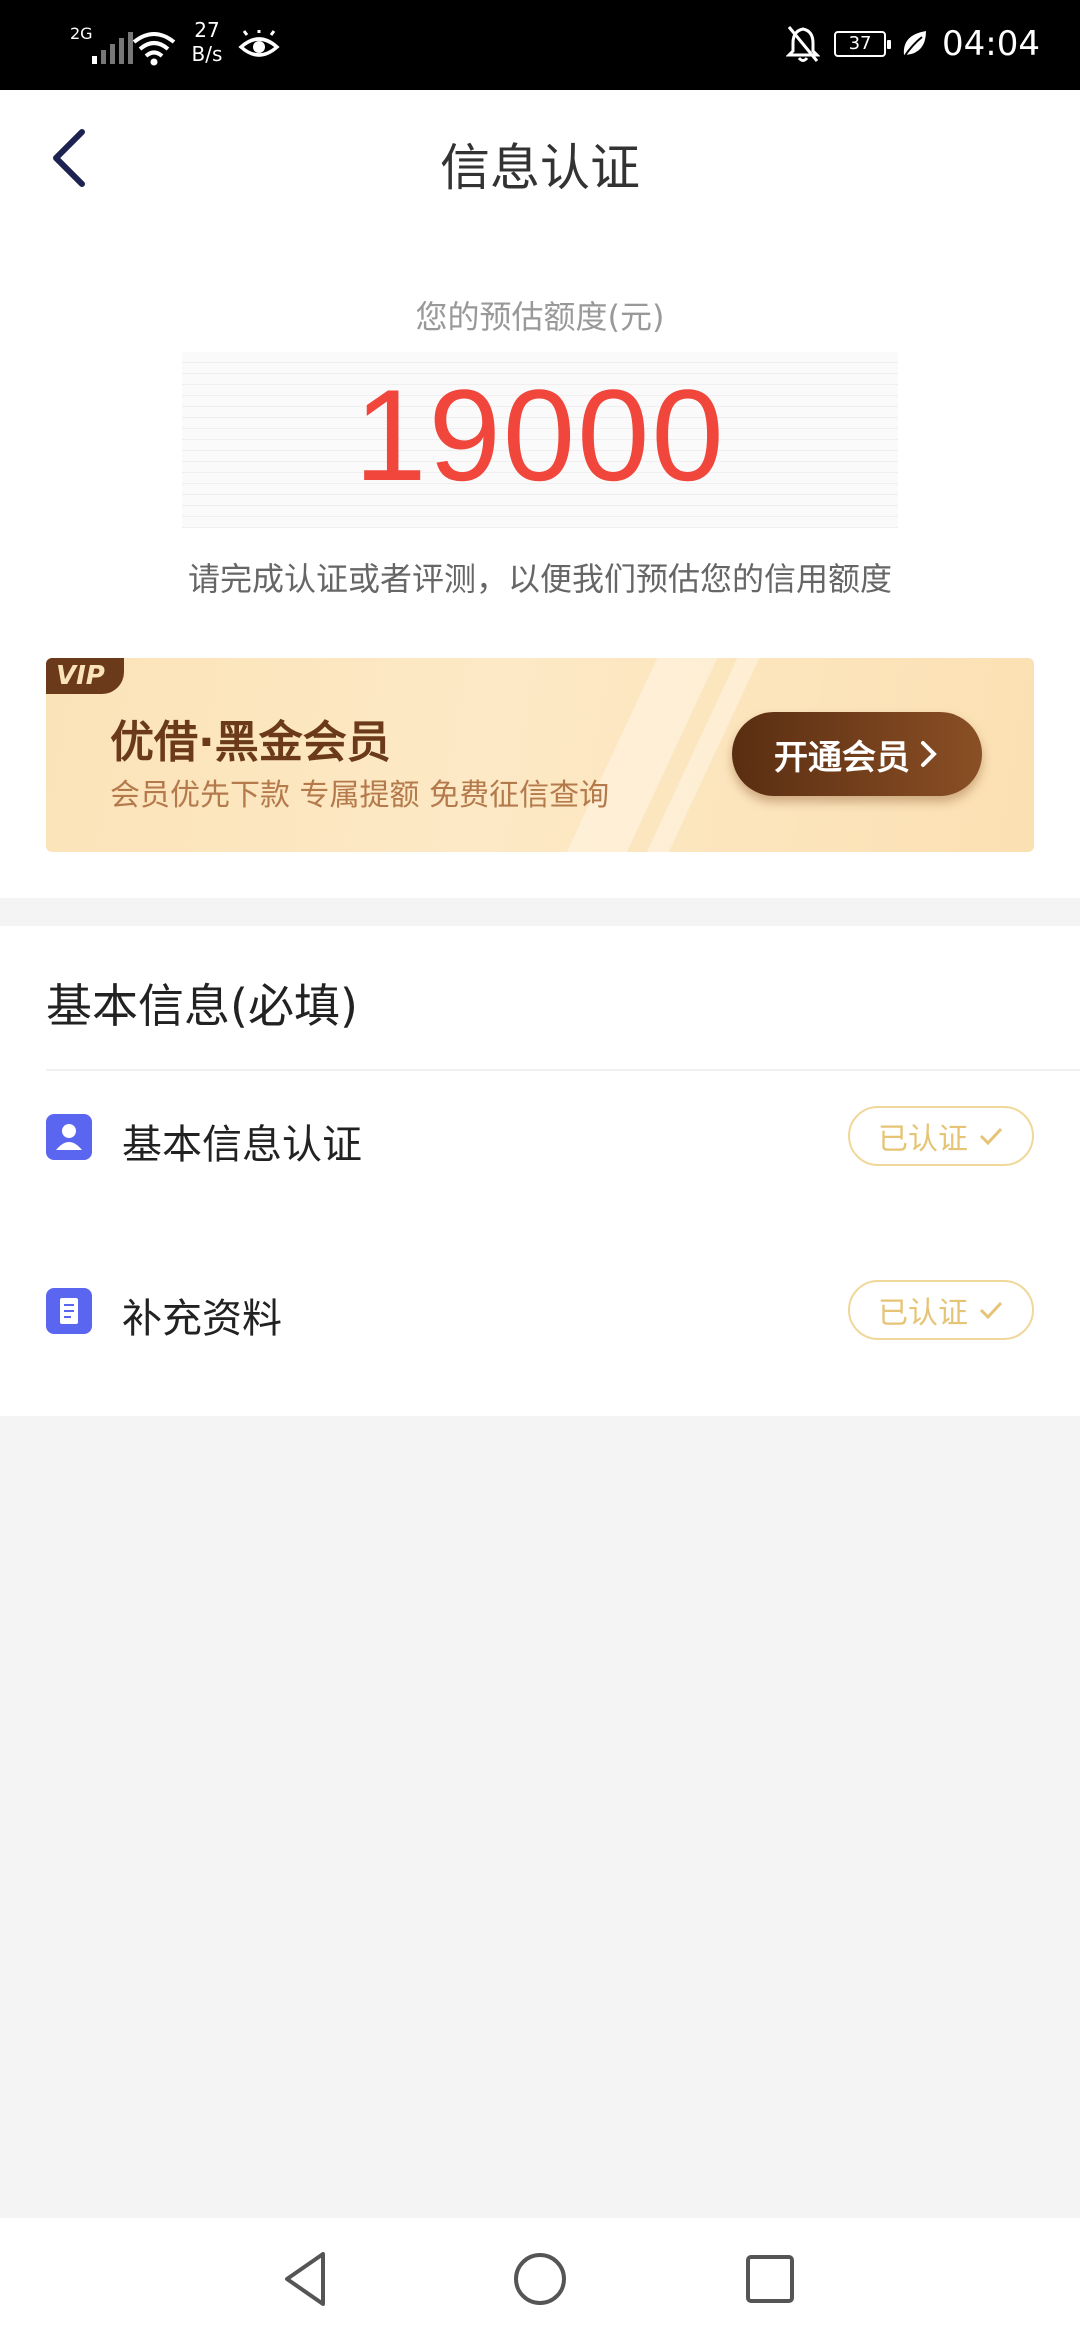  I want to click on vip-subtitle: 会员优先下款 专属提额 免费征信查询, so click(360, 795).